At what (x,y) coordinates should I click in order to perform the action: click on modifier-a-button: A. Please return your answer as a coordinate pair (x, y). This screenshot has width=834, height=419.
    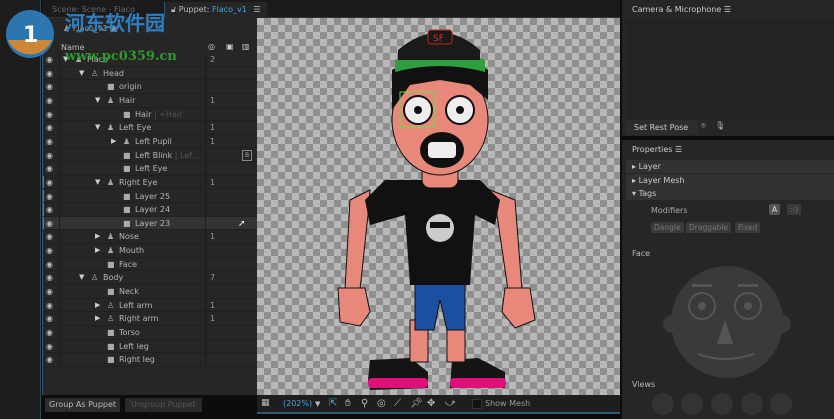
    Looking at the image, I should click on (775, 209).